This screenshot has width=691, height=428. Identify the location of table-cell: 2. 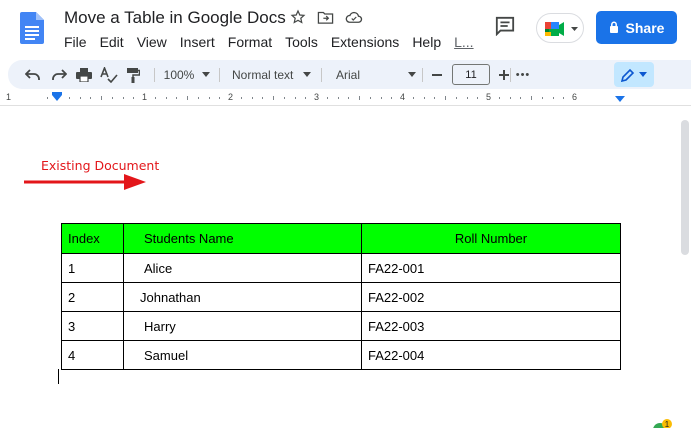
(92, 297).